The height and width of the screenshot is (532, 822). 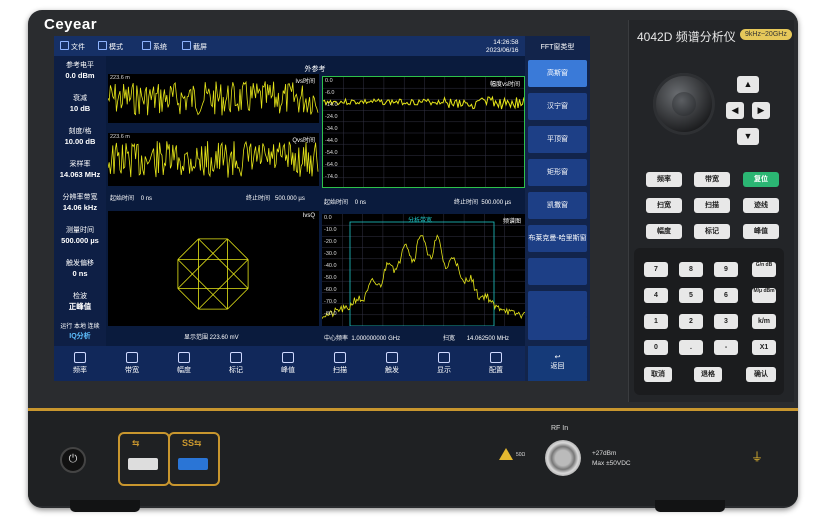 I want to click on back-button: ↩ 返回, so click(x=557, y=363).